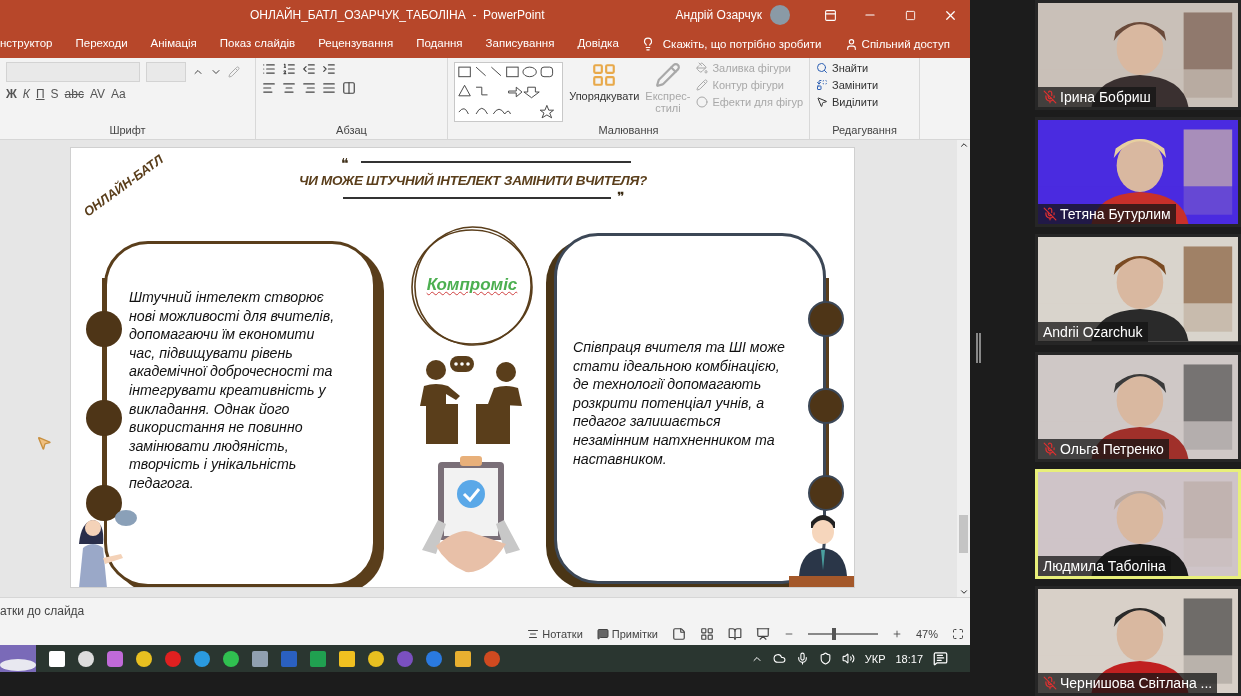 This screenshot has width=1241, height=696. What do you see at coordinates (118, 94) in the screenshot?
I see `format-button: Aa` at bounding box center [118, 94].